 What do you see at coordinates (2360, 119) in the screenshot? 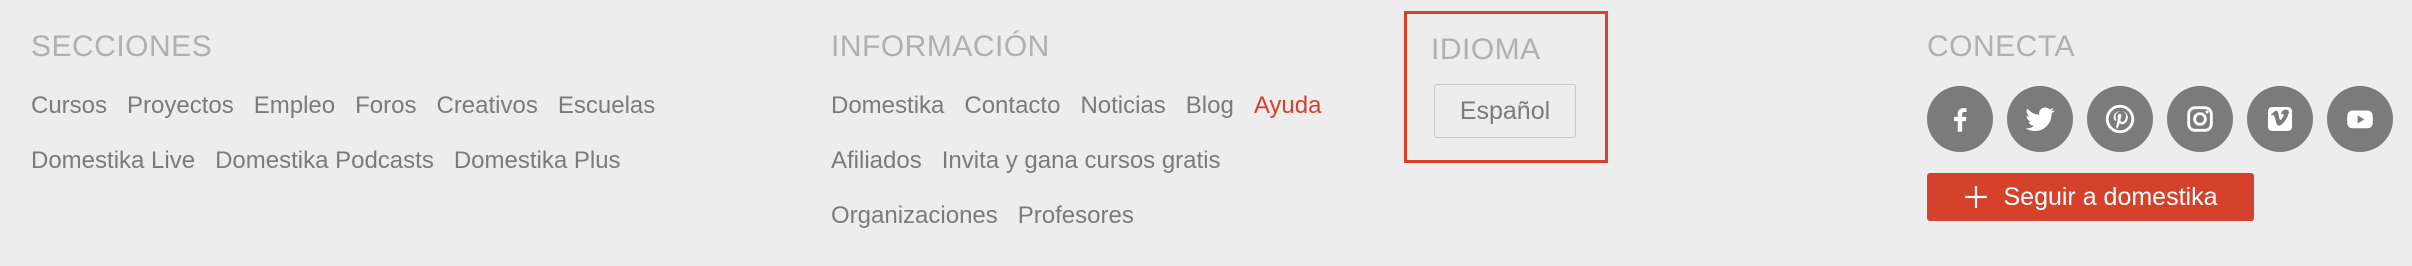
I see `youtube-icon` at bounding box center [2360, 119].